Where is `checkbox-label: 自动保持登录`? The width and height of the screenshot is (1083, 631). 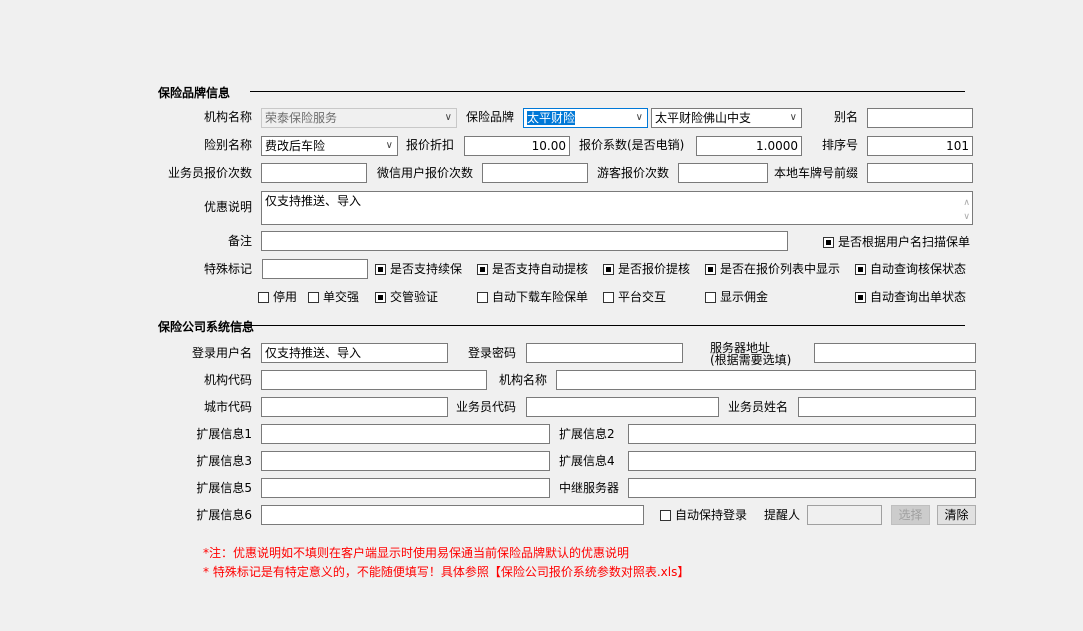 checkbox-label: 自动保持登录 is located at coordinates (711, 515).